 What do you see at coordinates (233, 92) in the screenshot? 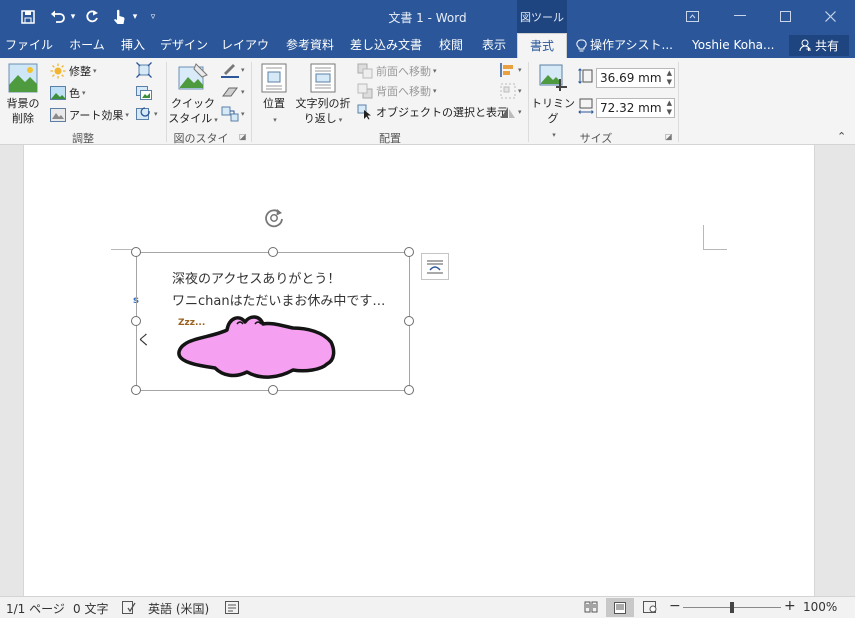
I see `picture-effects-icon: ▾` at bounding box center [233, 92].